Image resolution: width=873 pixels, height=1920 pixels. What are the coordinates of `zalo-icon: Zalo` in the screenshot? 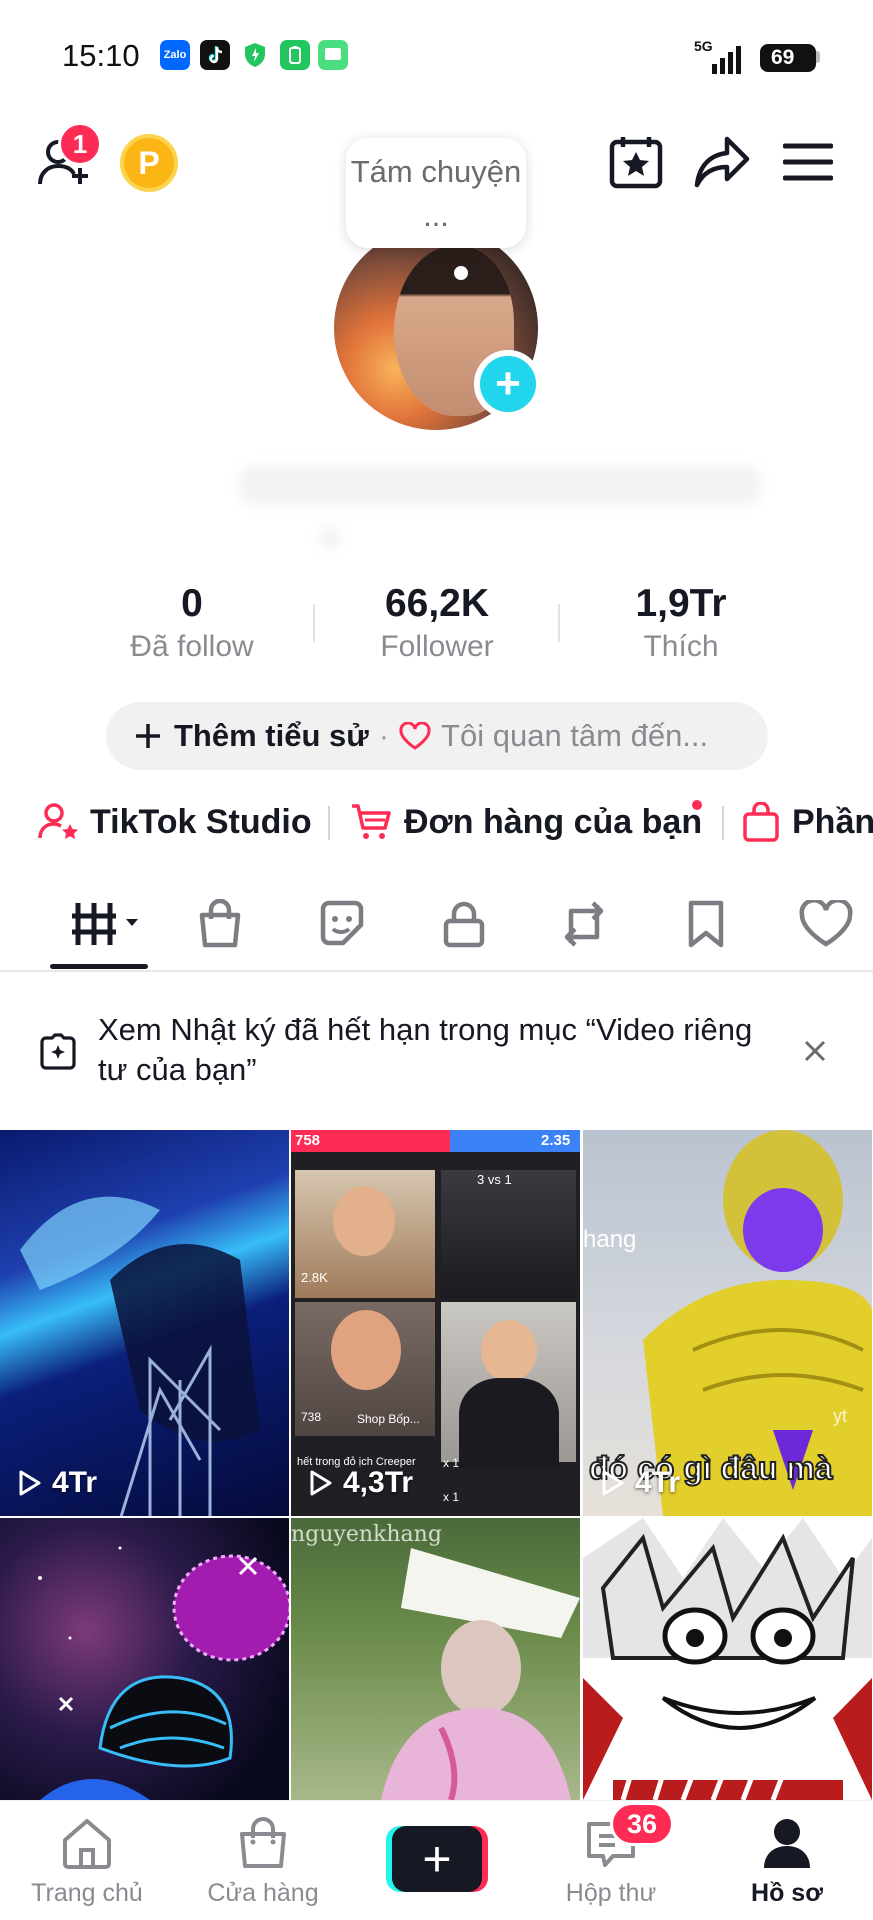 It's located at (175, 55).